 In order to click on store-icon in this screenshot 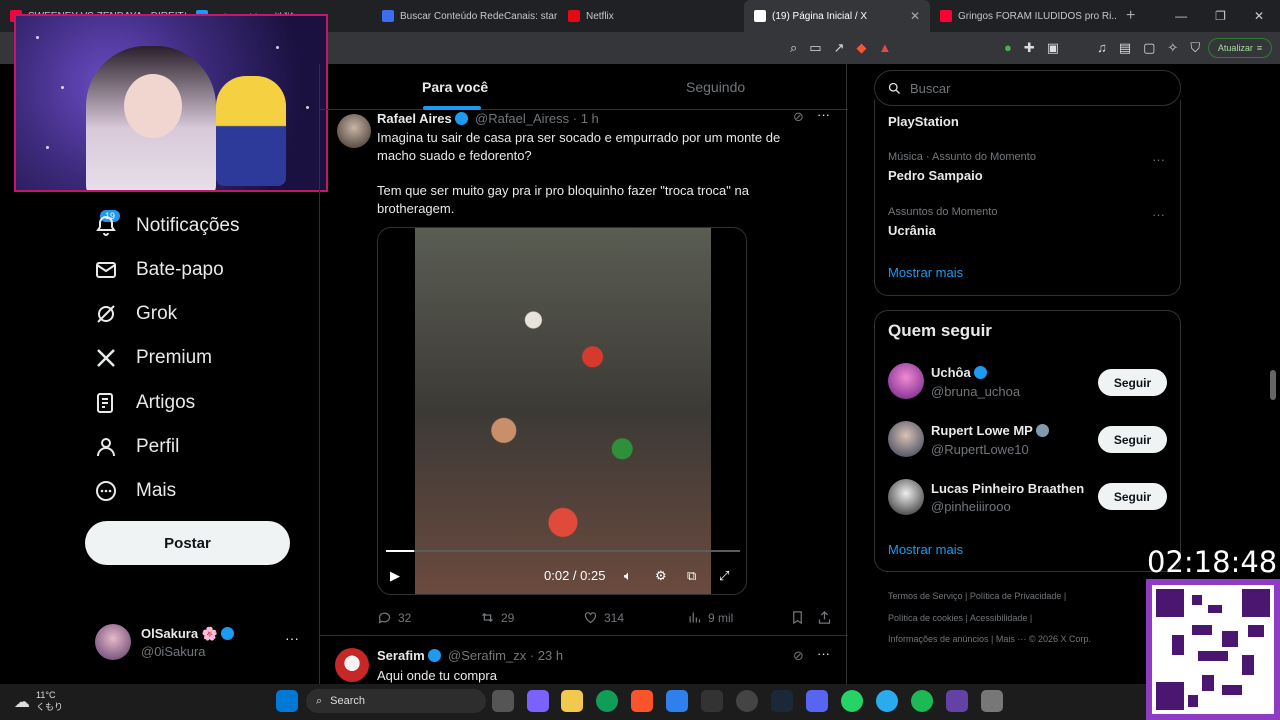, I will do `click(677, 701)`.